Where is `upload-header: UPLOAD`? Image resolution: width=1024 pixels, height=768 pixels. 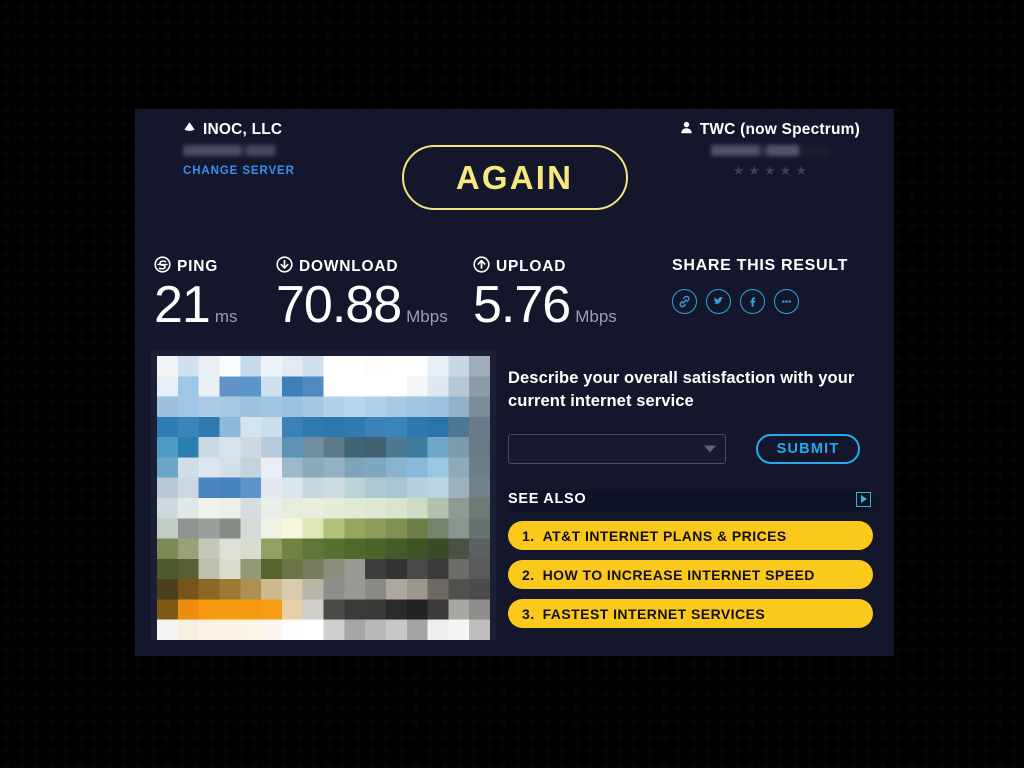
upload-header: UPLOAD is located at coordinates (545, 267).